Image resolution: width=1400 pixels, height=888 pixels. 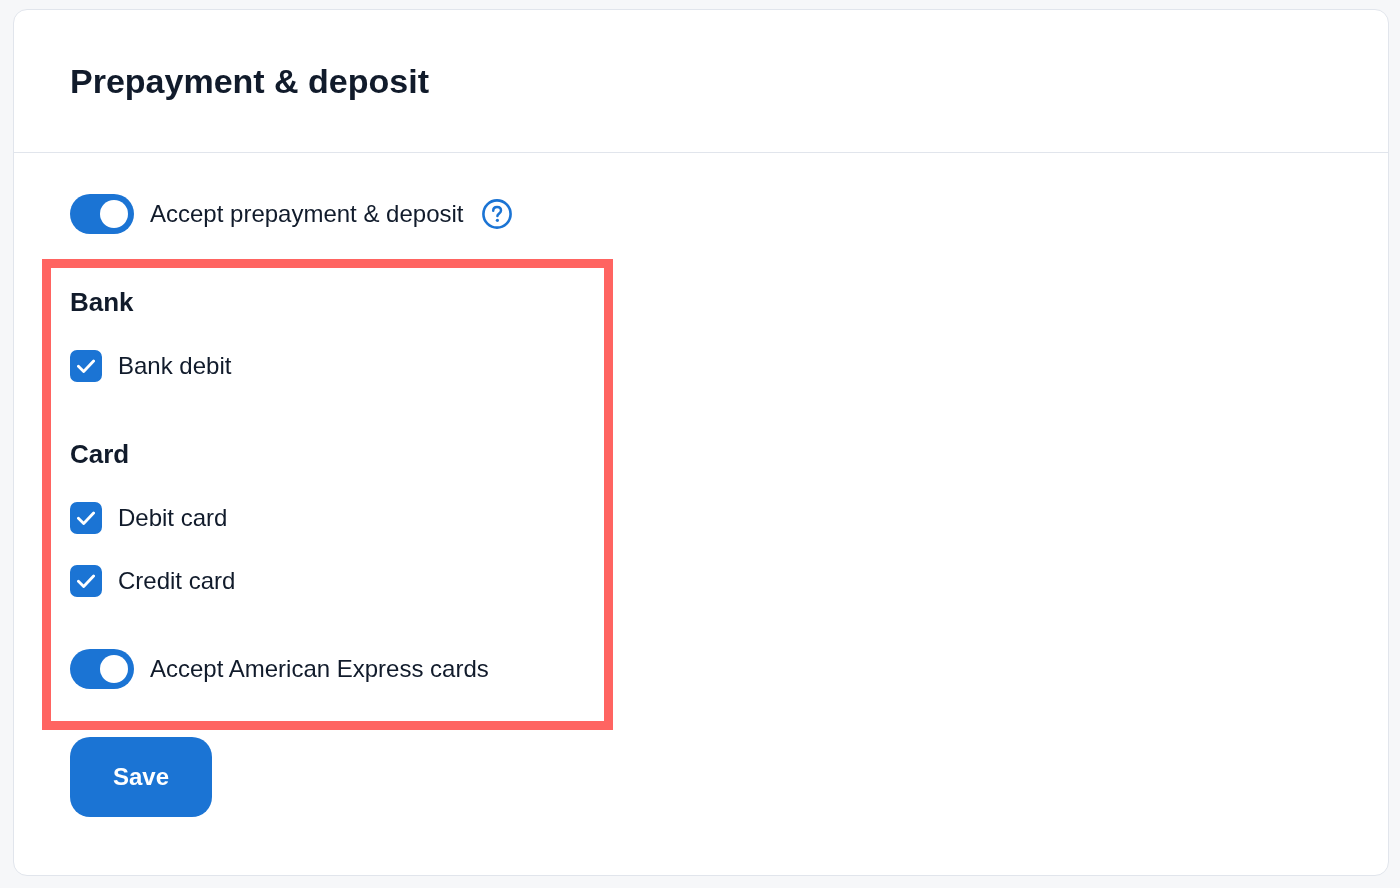 What do you see at coordinates (100, 454) in the screenshot?
I see `section-heading: Card` at bounding box center [100, 454].